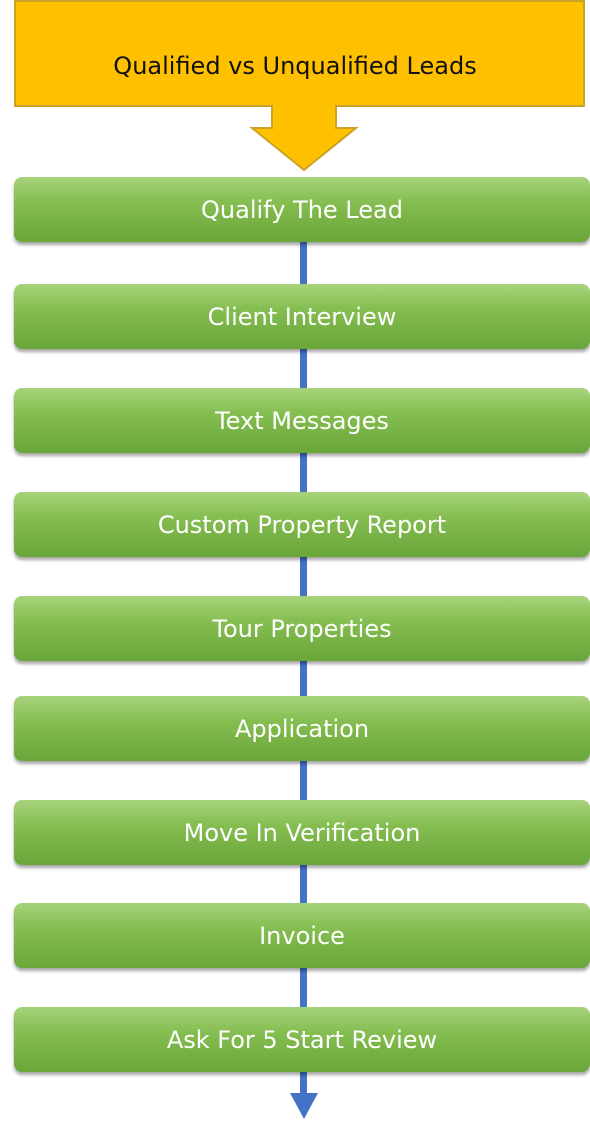 The width and height of the screenshot is (590, 1125). Describe the element at coordinates (295, 66) in the screenshot. I see `header-title: Qualified vs Unqualified Leads` at that location.